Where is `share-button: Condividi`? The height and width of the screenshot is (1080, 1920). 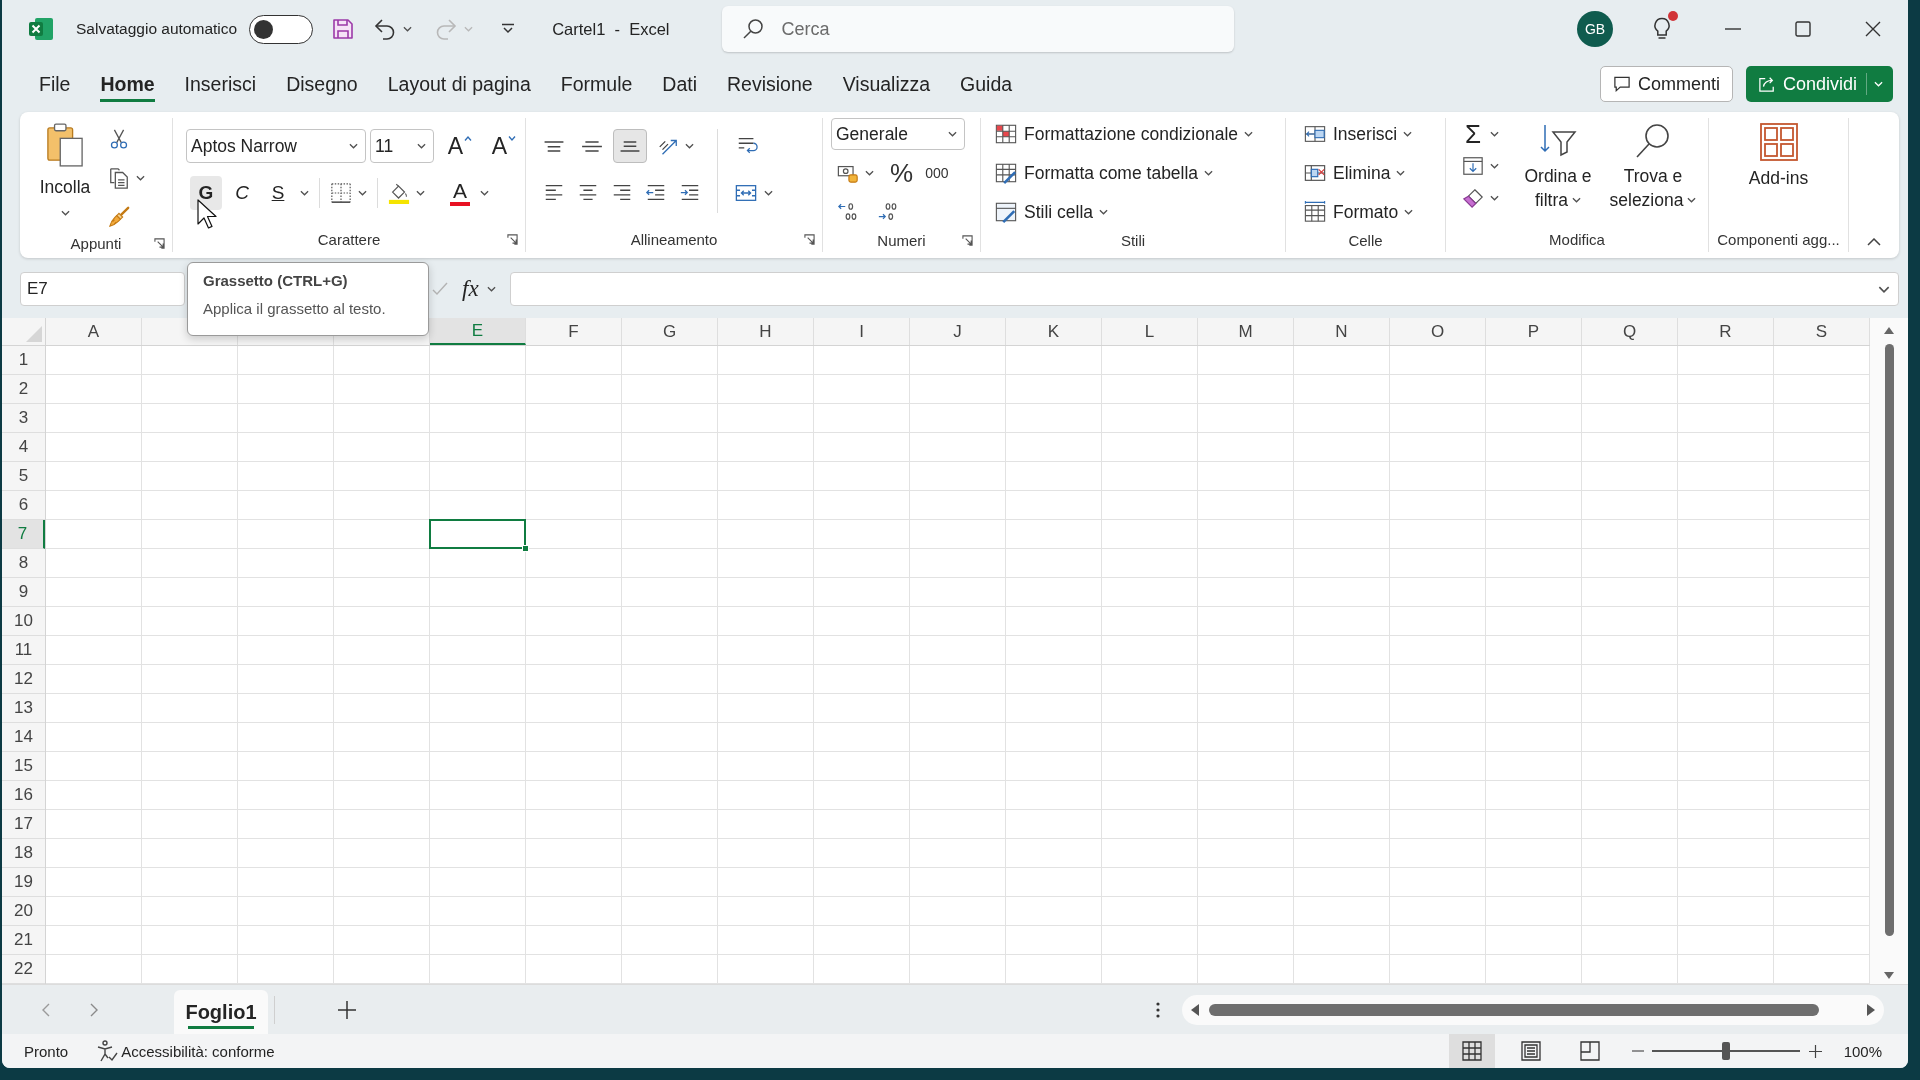
share-button: Condividi is located at coordinates (1819, 84).